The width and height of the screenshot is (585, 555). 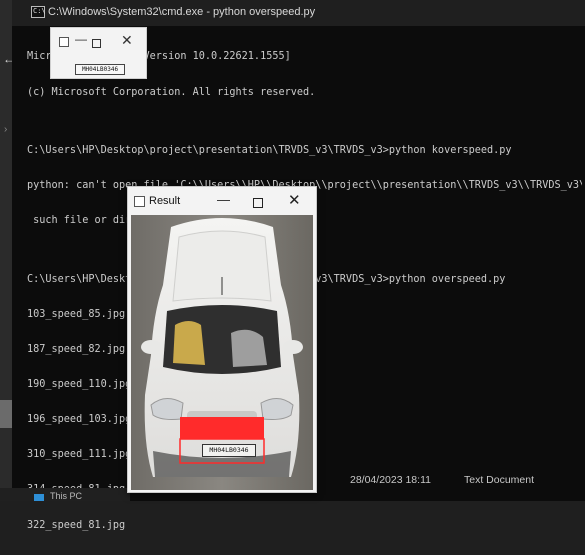 What do you see at coordinates (165, 201) in the screenshot?
I see `result-title: Result` at bounding box center [165, 201].